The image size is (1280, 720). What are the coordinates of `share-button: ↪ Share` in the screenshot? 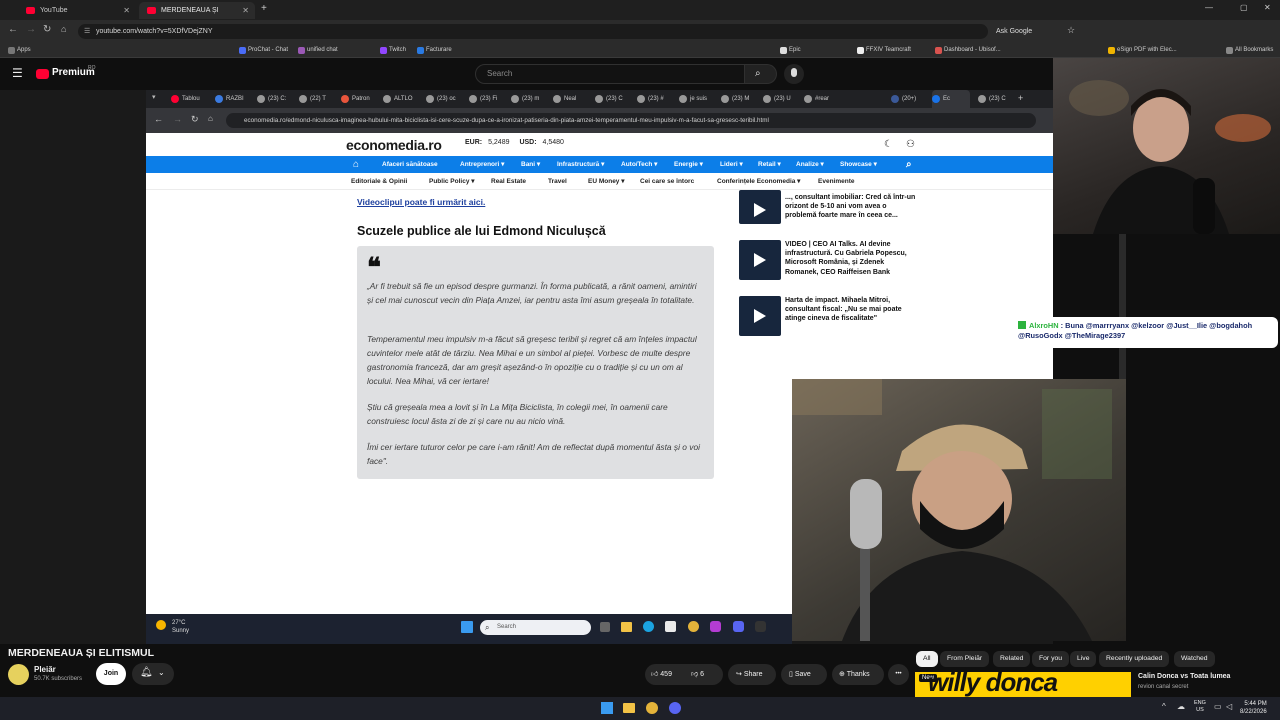 It's located at (752, 674).